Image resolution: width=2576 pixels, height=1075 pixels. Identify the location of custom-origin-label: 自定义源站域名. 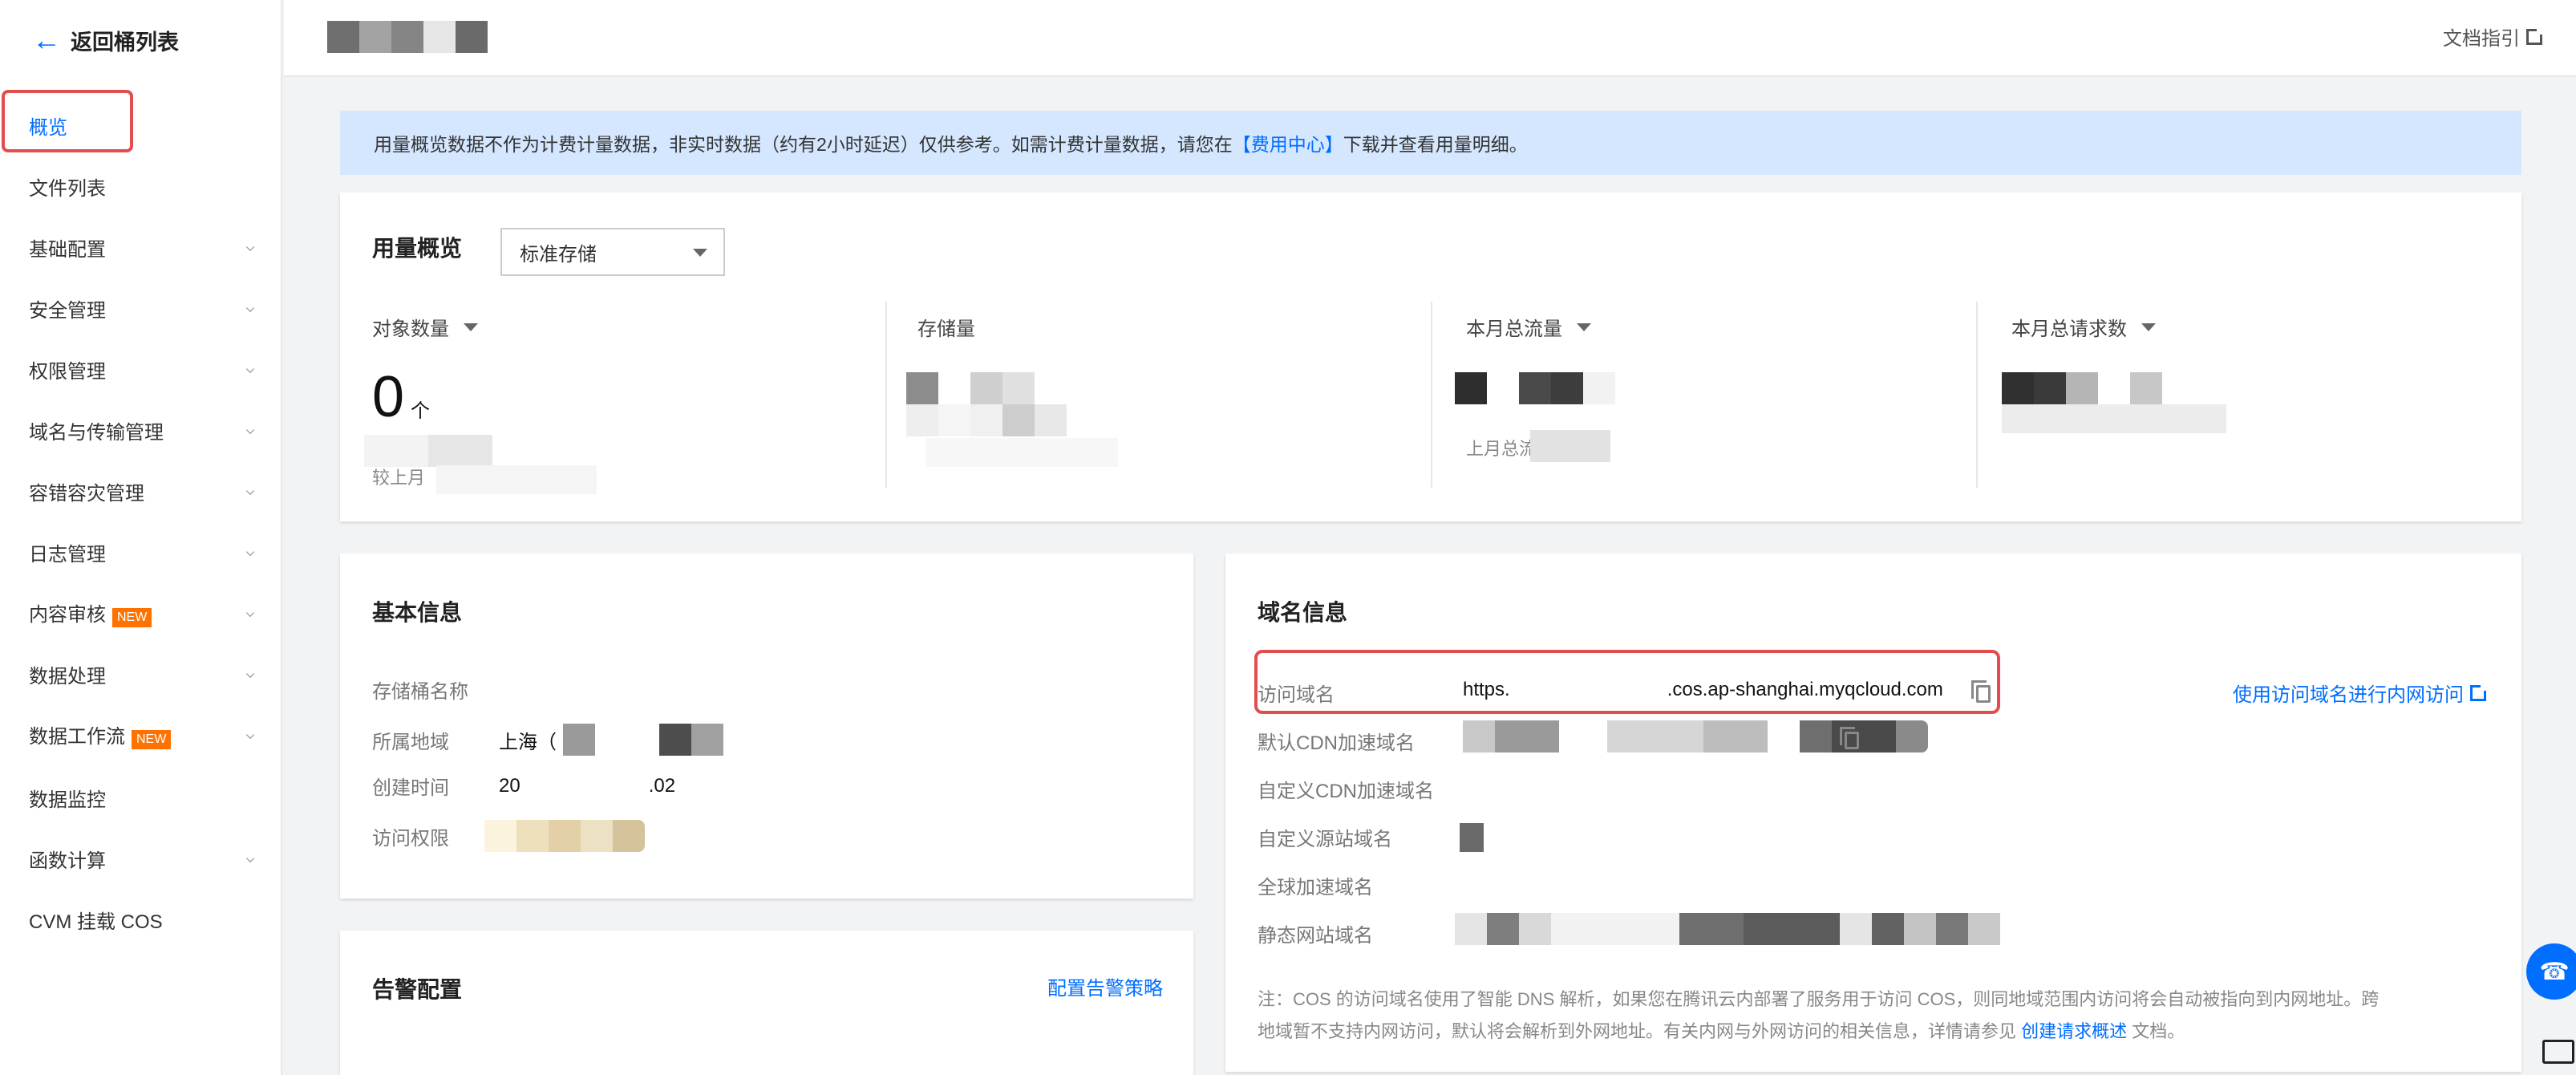
(1325, 840).